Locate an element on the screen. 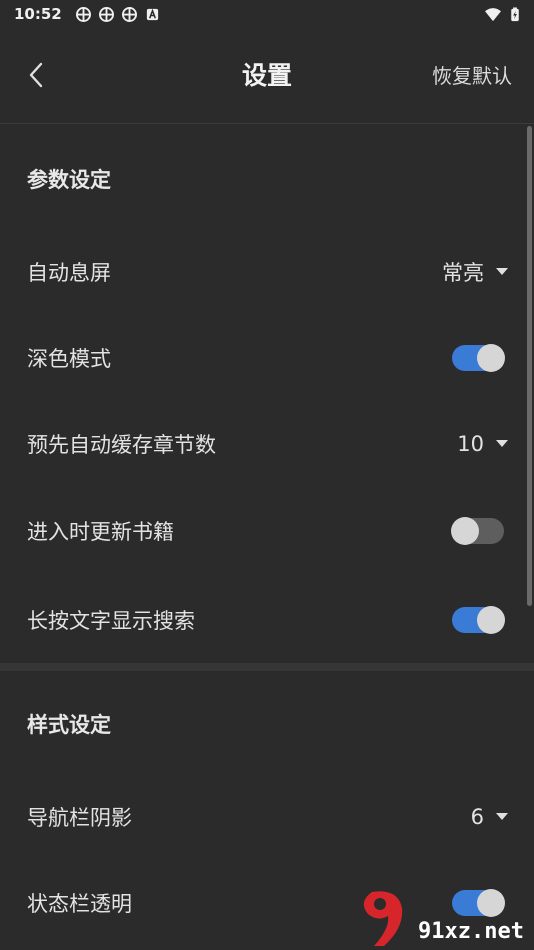 The width and height of the screenshot is (534, 950). setting-label: 深色模式 is located at coordinates (69, 359).